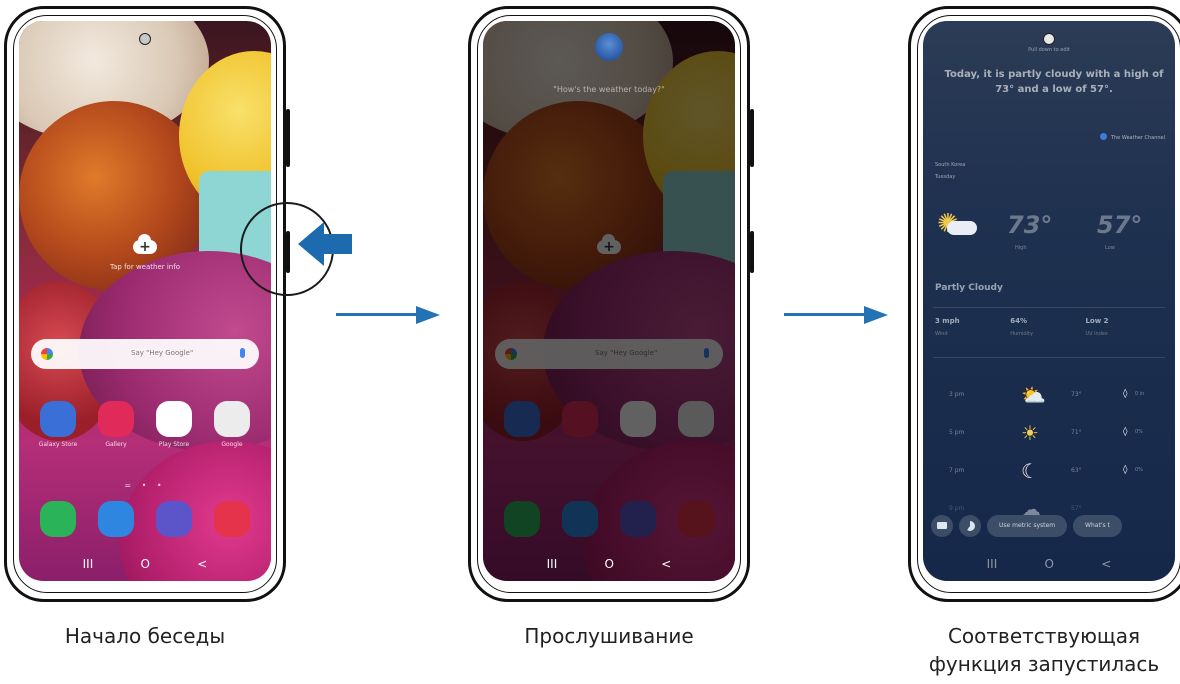  I want to click on lens-button, so click(970, 526).